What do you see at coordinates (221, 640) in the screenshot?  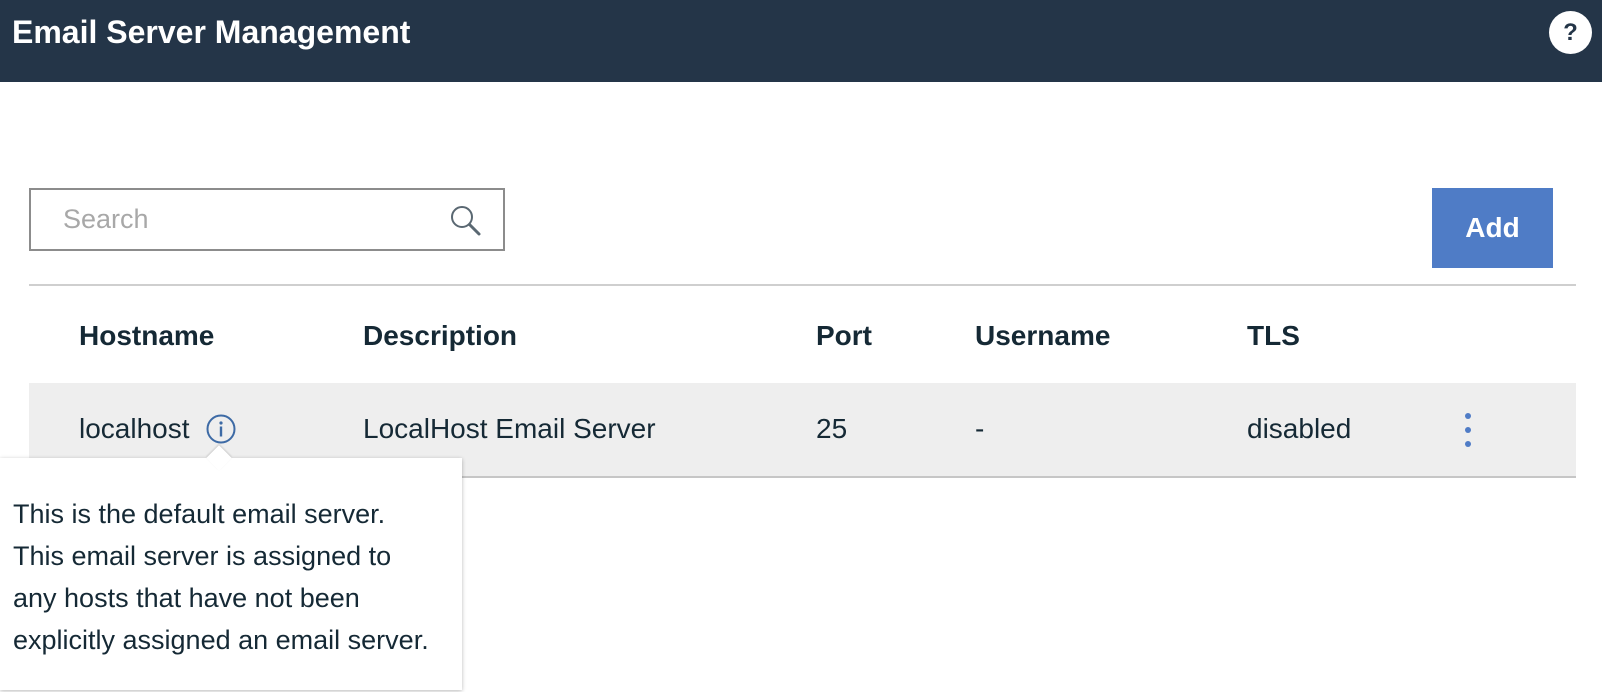 I see `tooltip-line: explicitly assigned an email server.` at bounding box center [221, 640].